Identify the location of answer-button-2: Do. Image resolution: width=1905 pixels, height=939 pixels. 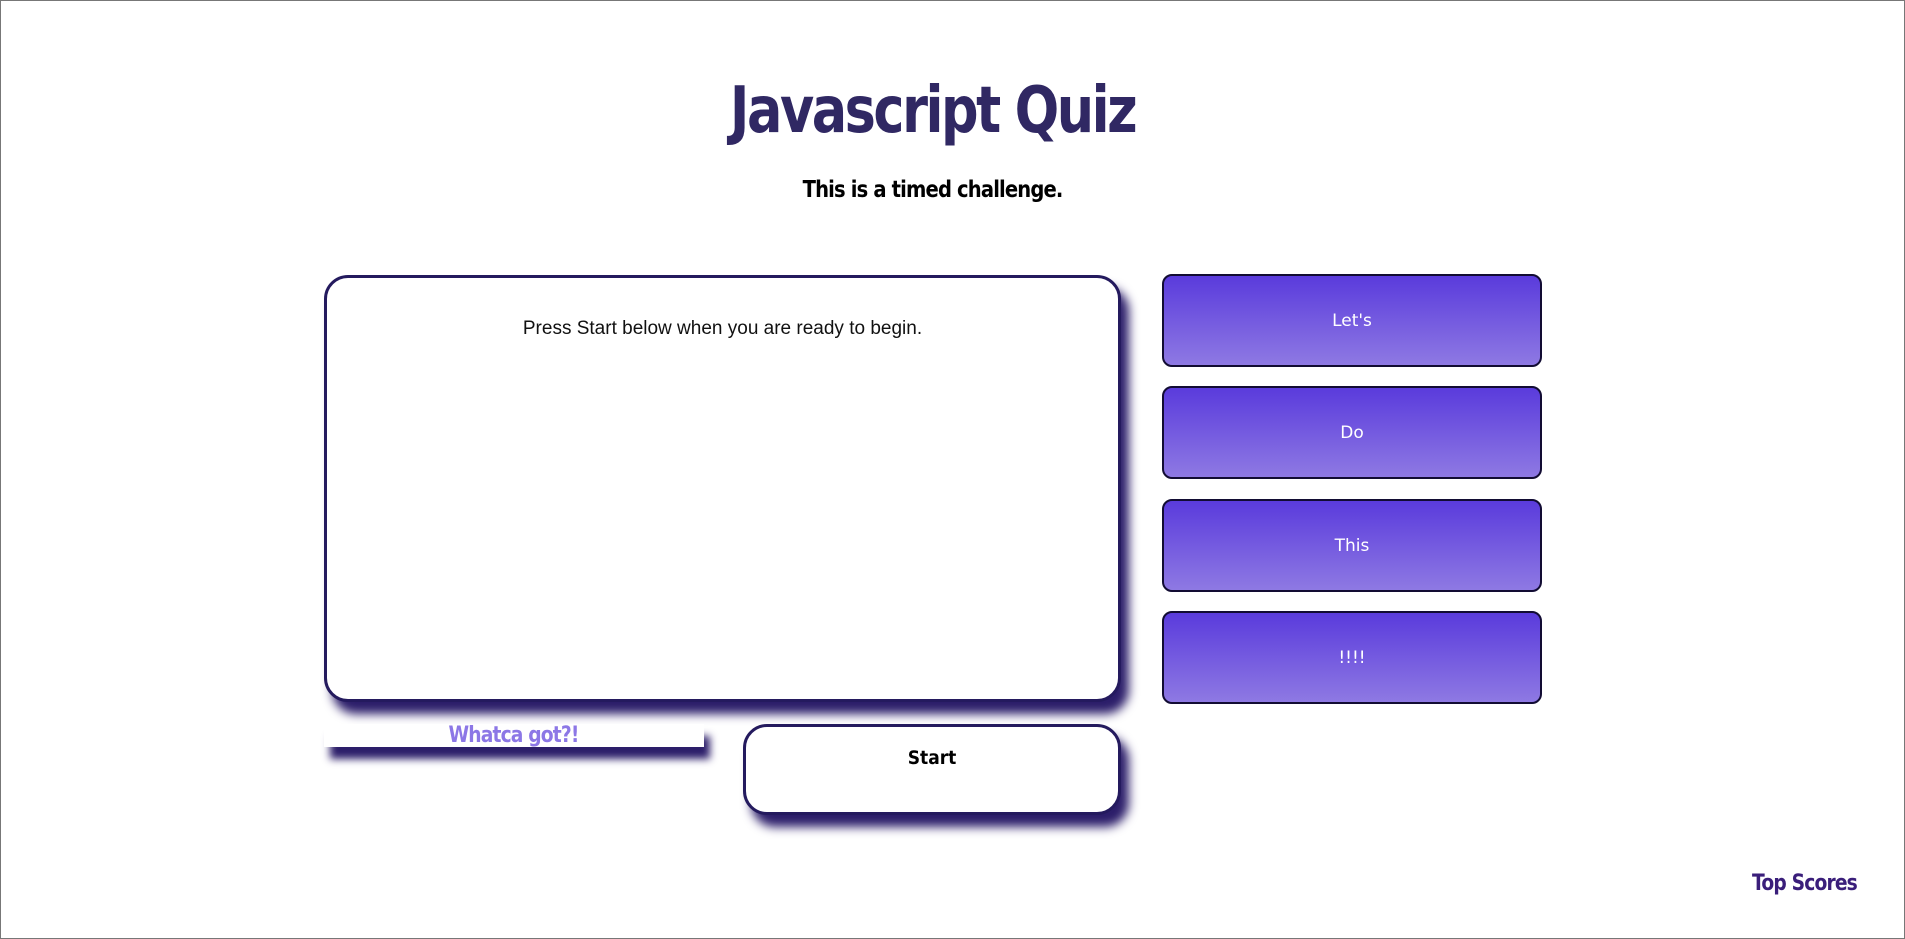
(1352, 432).